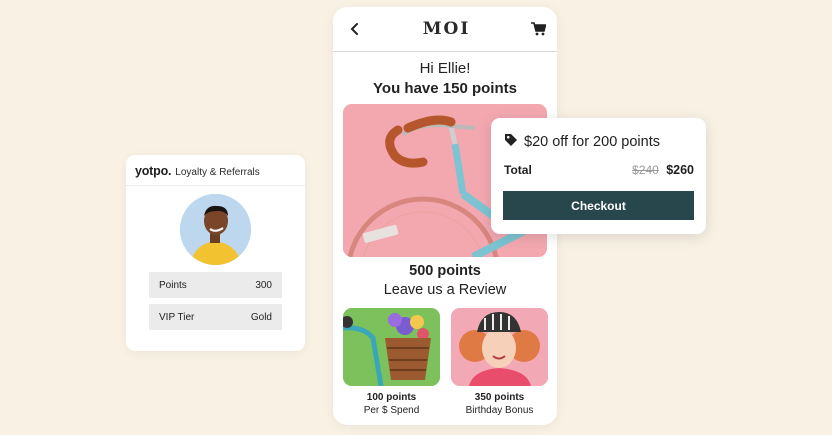 This screenshot has height=435, width=832. Describe the element at coordinates (261, 317) in the screenshot. I see `vip-tier-value: Gold` at that location.